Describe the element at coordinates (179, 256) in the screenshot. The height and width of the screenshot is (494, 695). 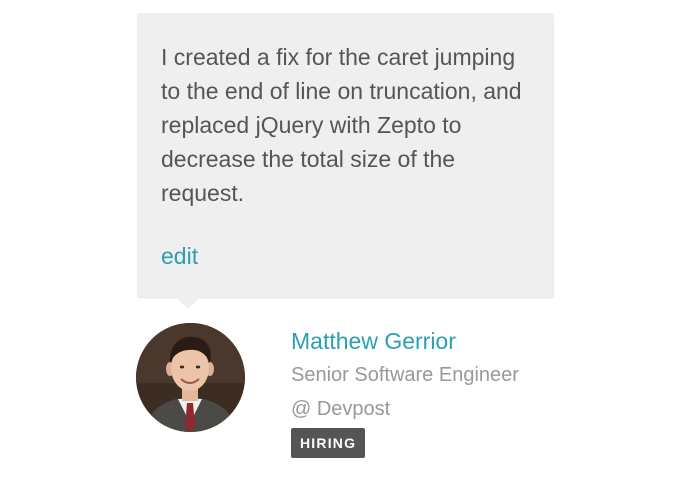
I see `edit-link: edit` at that location.